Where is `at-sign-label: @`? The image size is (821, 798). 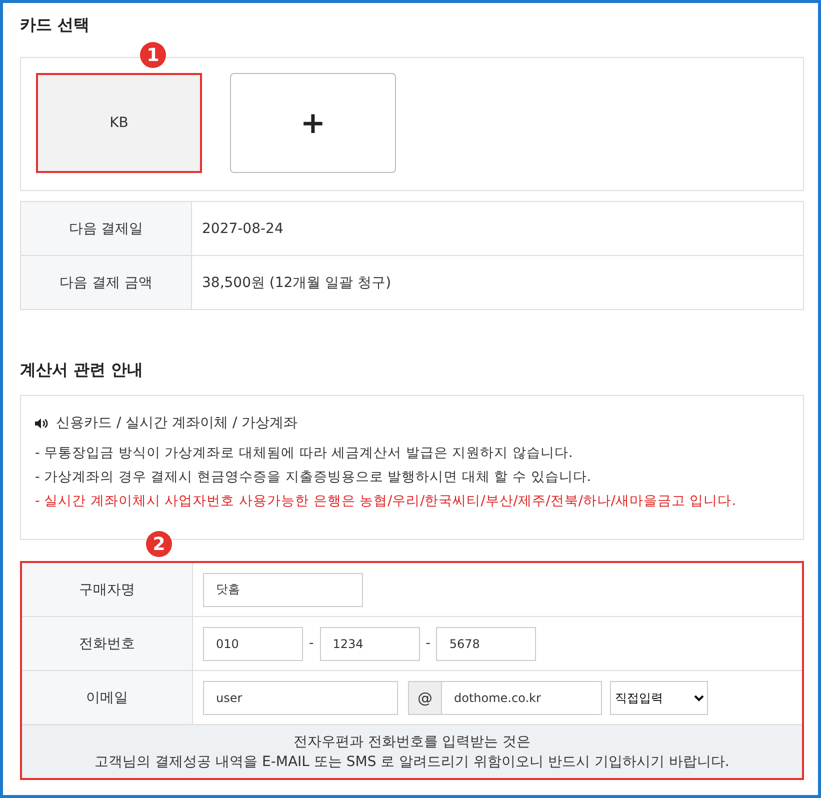 at-sign-label: @ is located at coordinates (425, 697).